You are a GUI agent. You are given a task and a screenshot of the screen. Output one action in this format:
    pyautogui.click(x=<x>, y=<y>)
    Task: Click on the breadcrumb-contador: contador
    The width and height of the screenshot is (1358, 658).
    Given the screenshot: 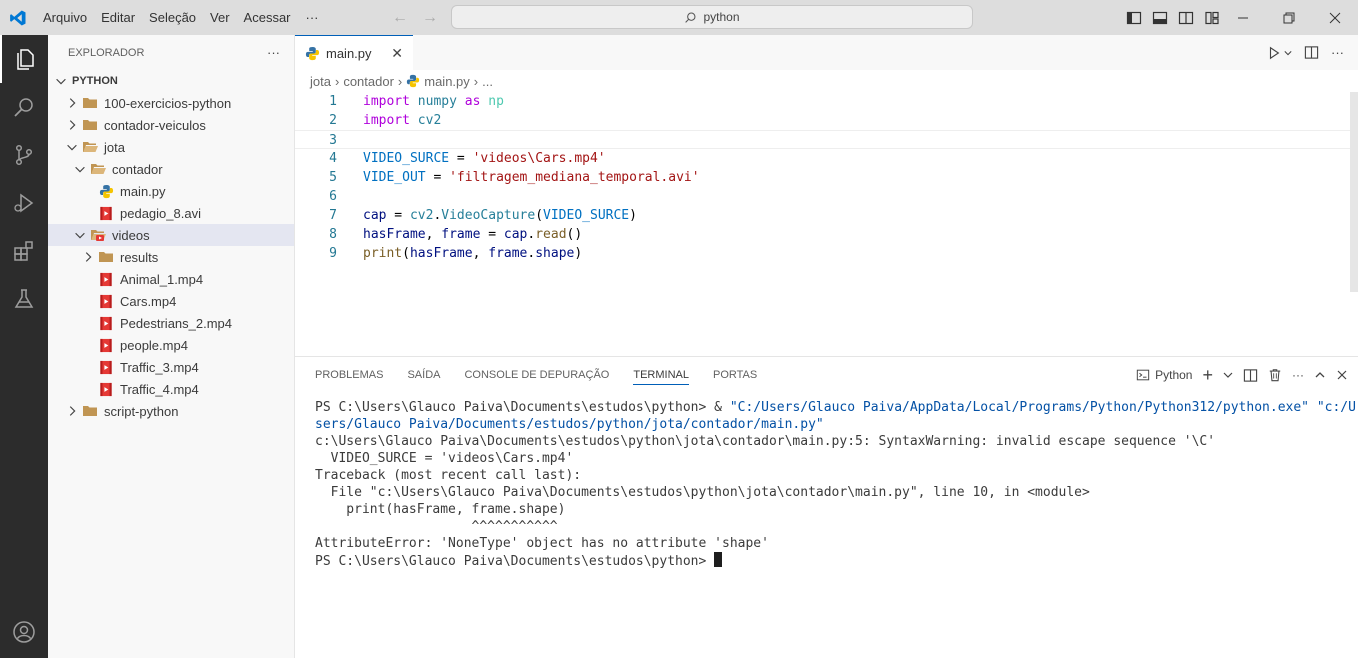 What is the action you would take?
    pyautogui.click(x=368, y=81)
    